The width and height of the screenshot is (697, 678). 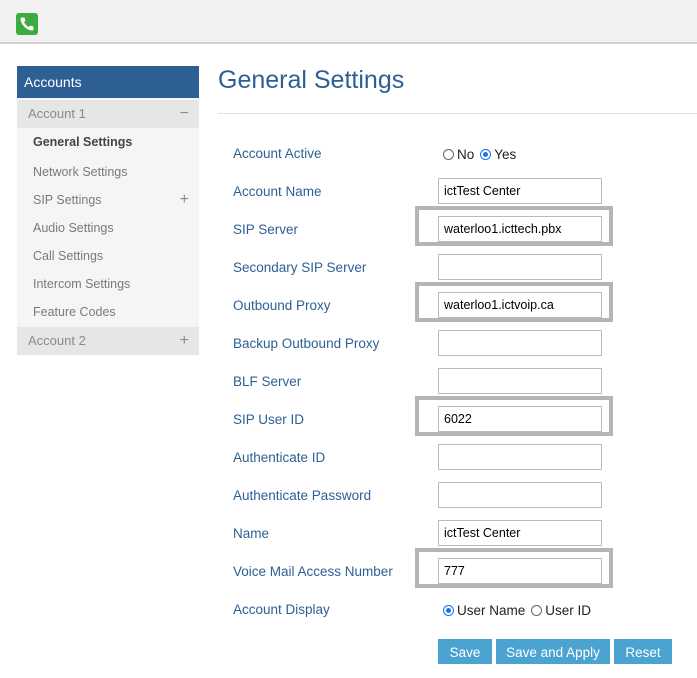 I want to click on sidebar-account-1: Account 1 −, so click(x=108, y=114).